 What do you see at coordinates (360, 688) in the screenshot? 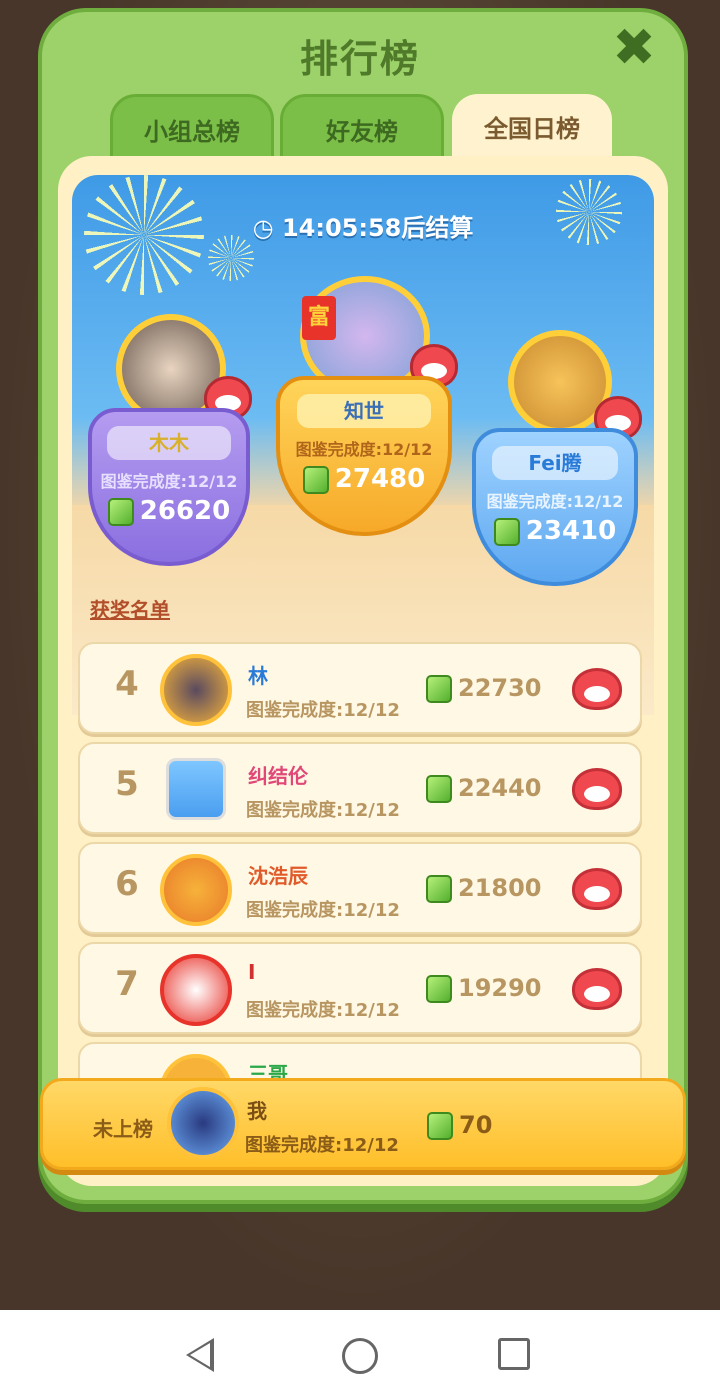
I see `ranking-row: 4 林 图鉴完成度:12/12 22730` at bounding box center [360, 688].